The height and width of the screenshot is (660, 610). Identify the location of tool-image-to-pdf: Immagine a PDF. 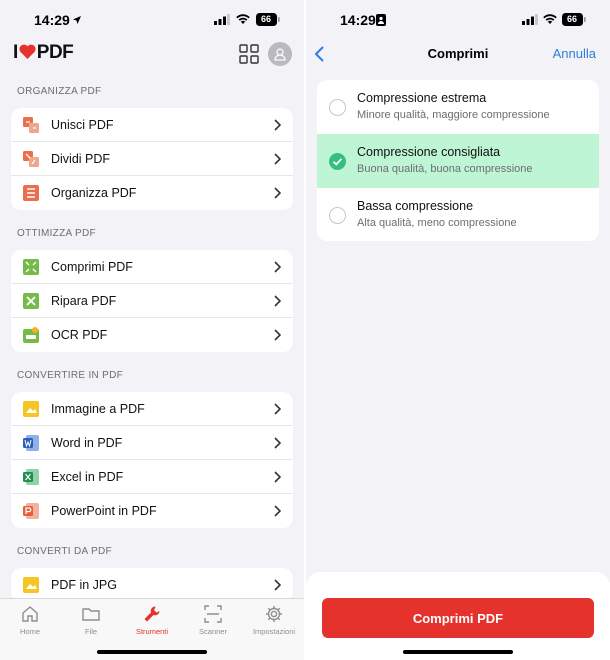
(152, 409).